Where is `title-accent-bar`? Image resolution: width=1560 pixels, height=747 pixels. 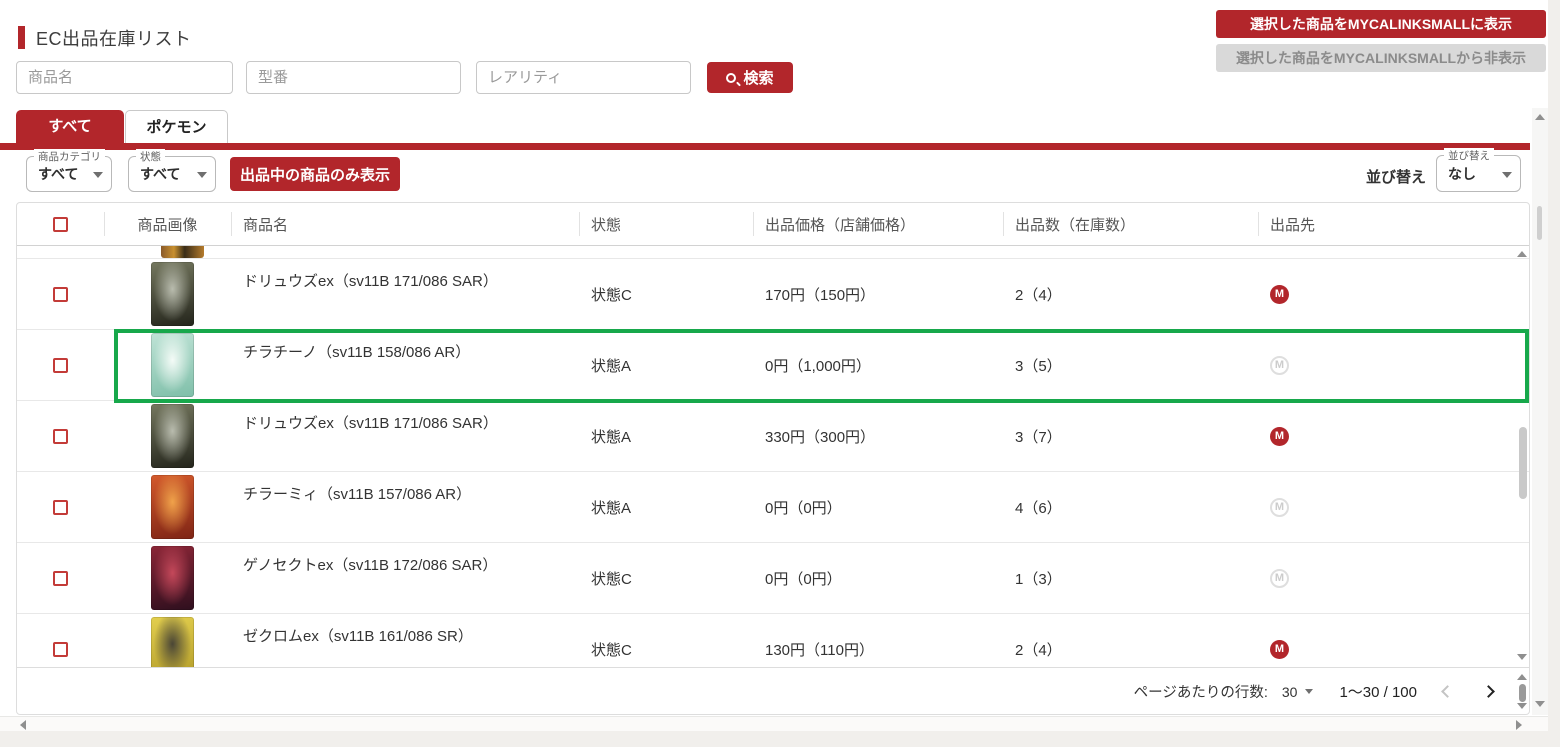
title-accent-bar is located at coordinates (21, 37).